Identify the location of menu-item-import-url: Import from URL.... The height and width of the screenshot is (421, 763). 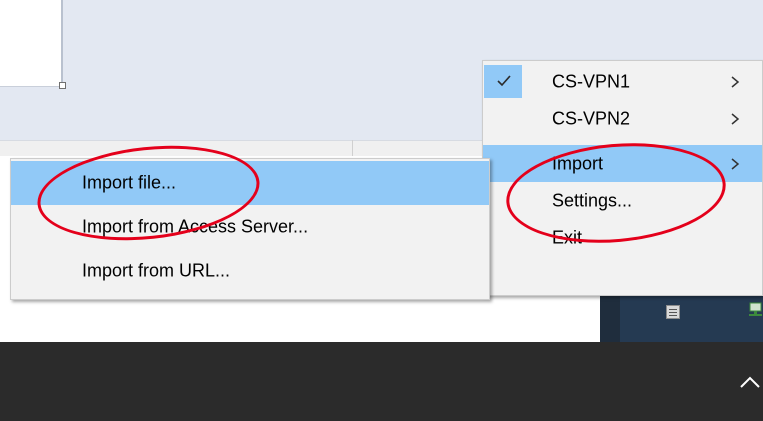
(250, 271).